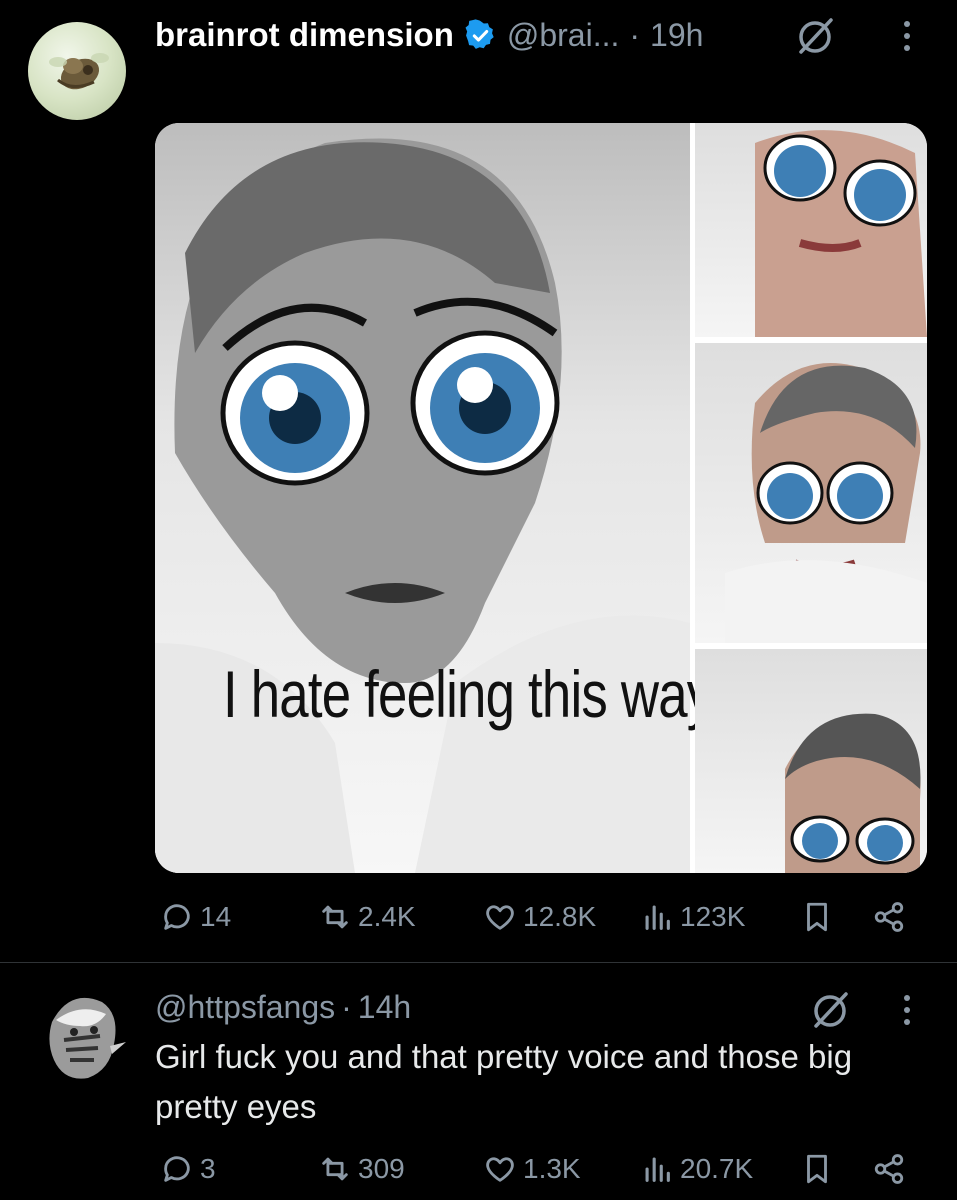 Image resolution: width=957 pixels, height=1200 pixels. I want to click on reply-repost-button: 309, so click(361, 1169).